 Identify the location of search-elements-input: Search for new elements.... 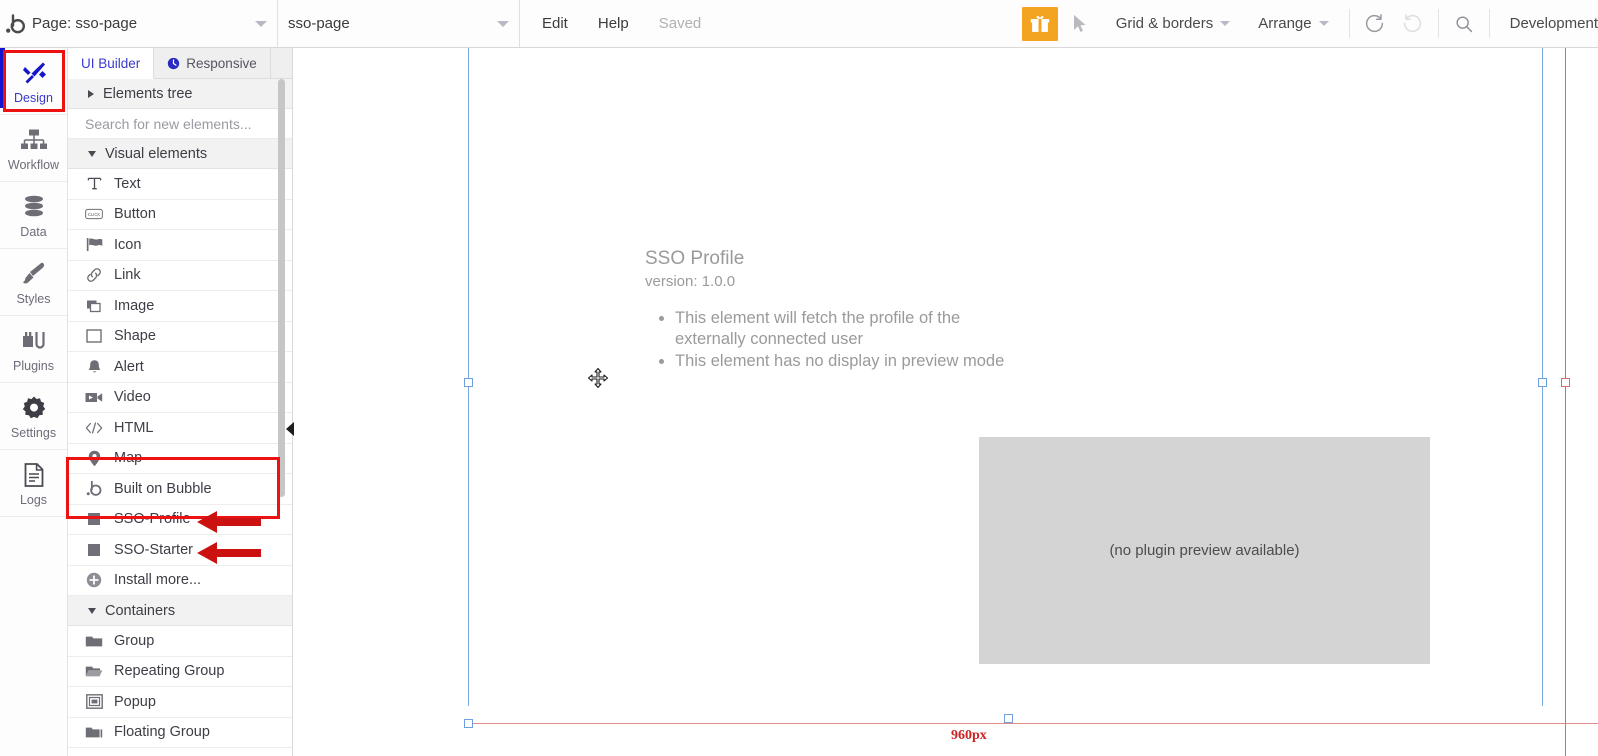
(180, 124).